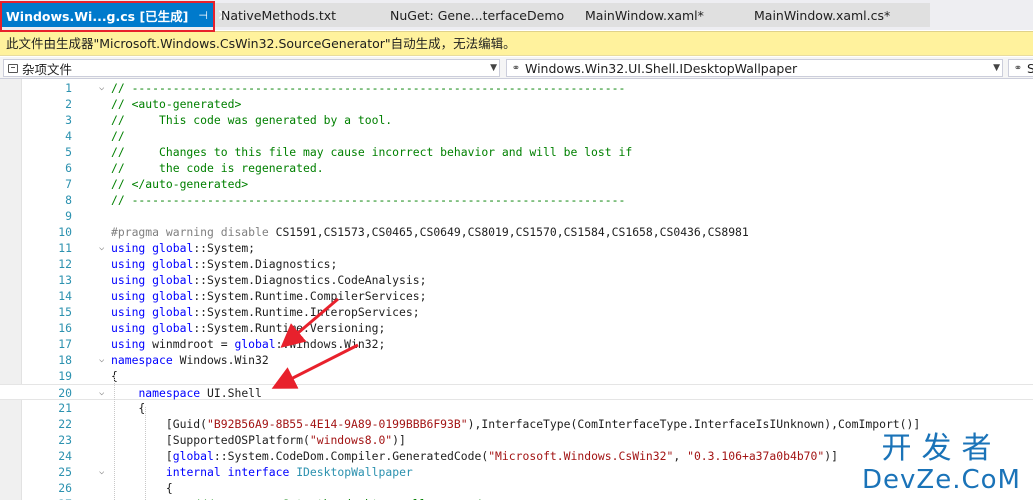  I want to click on watermark-en: DevZe.CoM, so click(941, 480).